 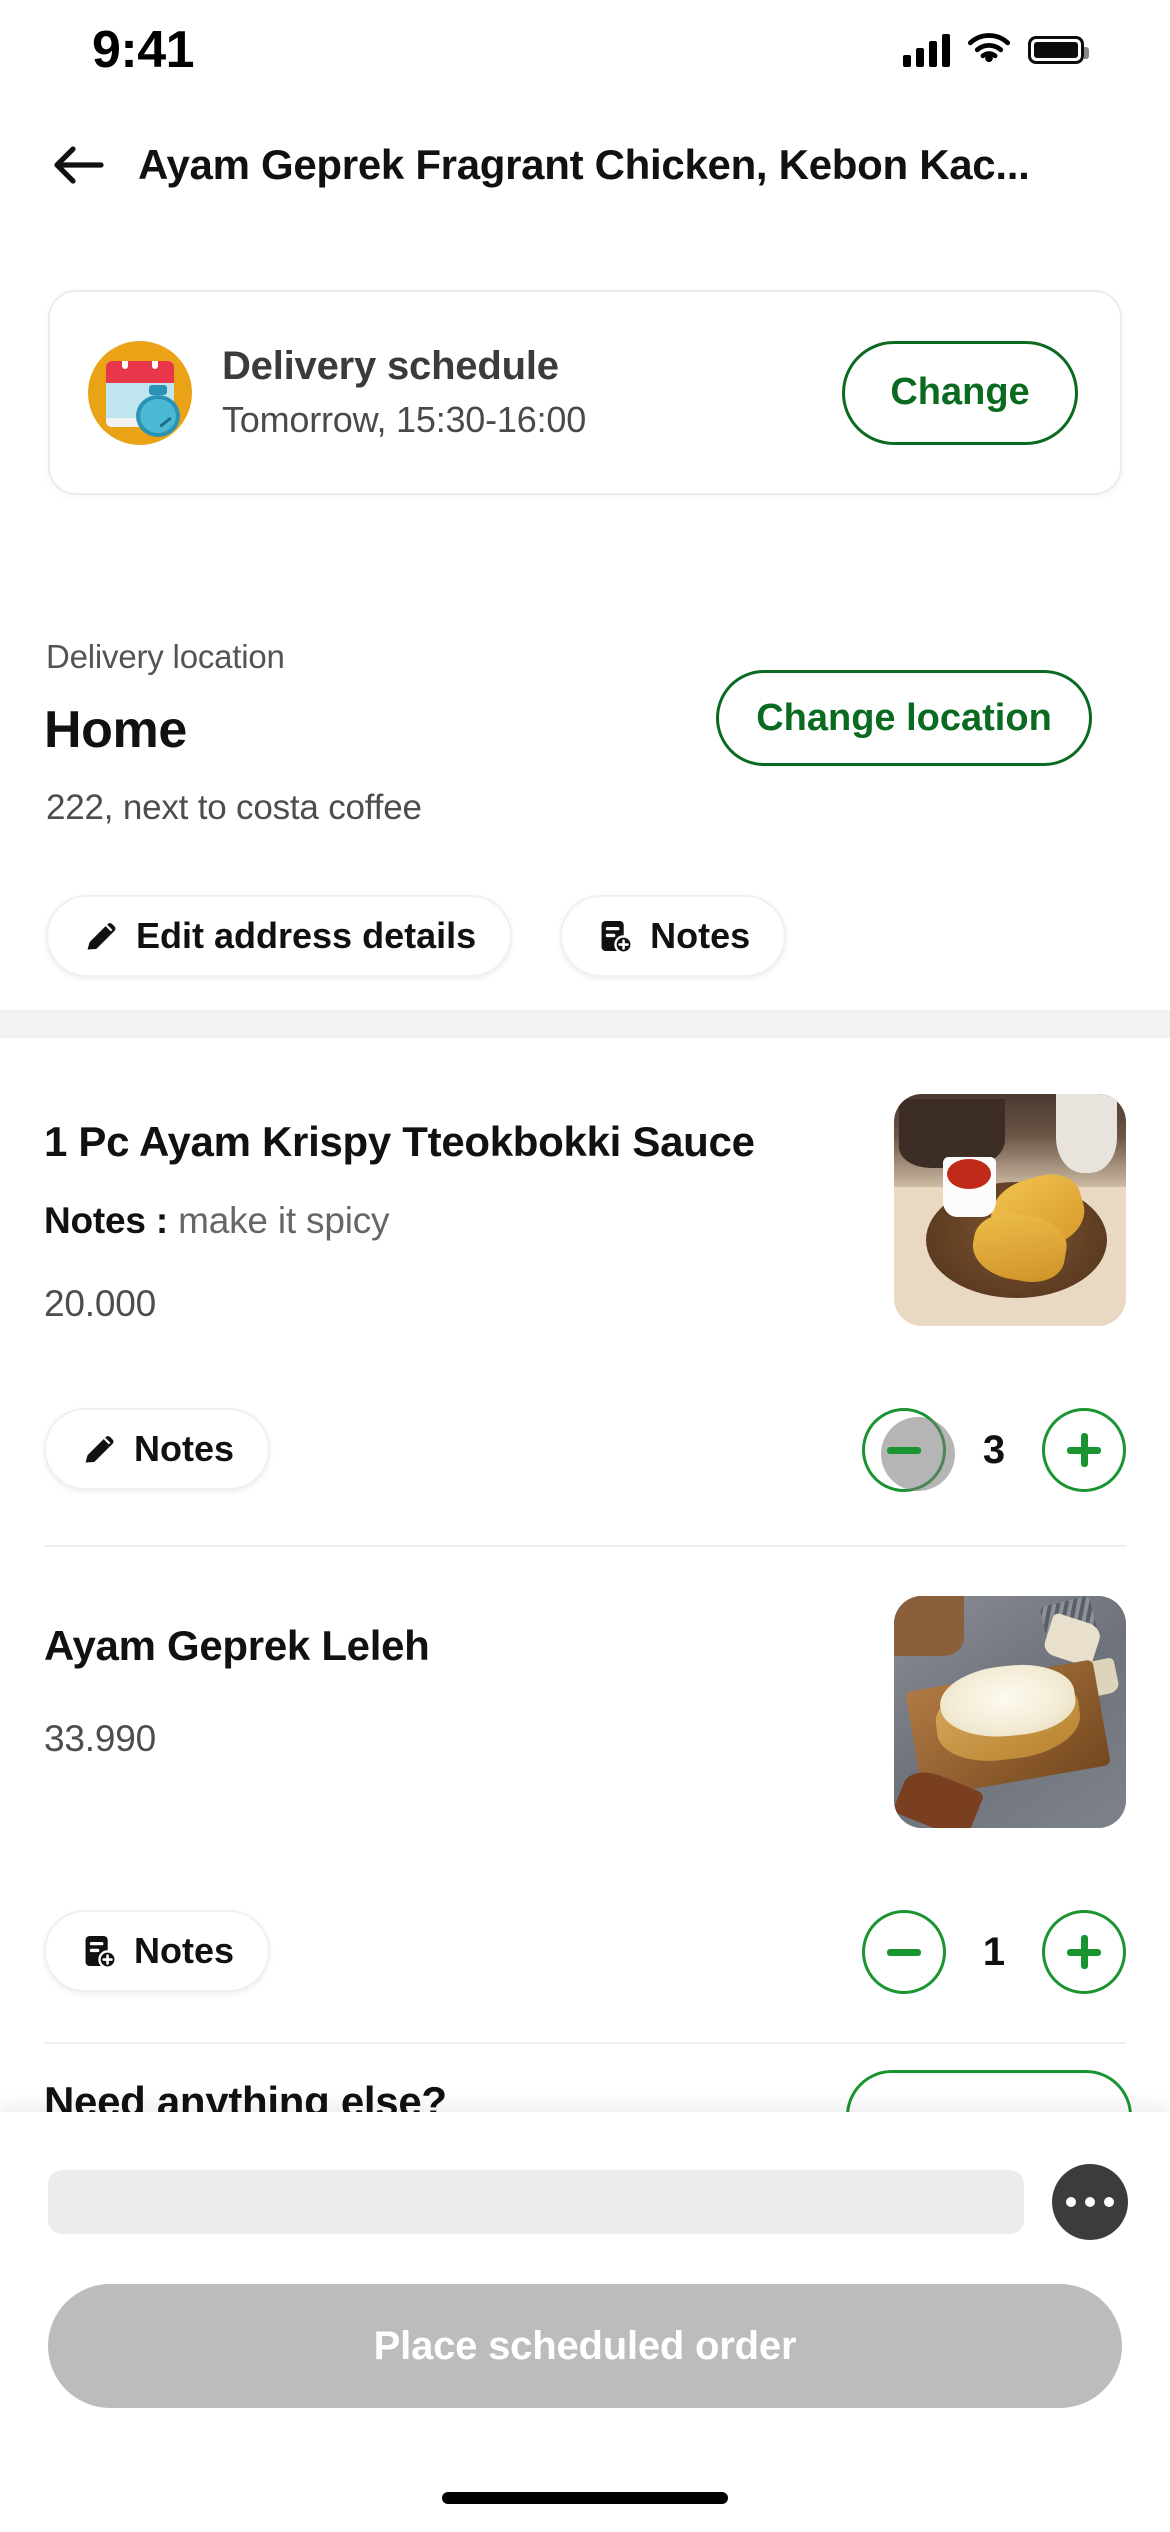 I want to click on delivery-location-detail: 222, next to costa coffee, so click(x=234, y=807).